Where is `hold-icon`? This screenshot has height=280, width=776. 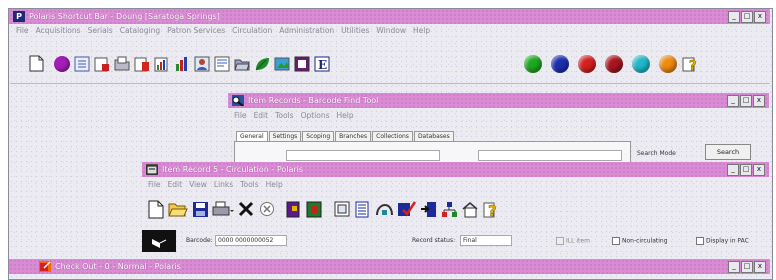 hold-icon is located at coordinates (384, 209).